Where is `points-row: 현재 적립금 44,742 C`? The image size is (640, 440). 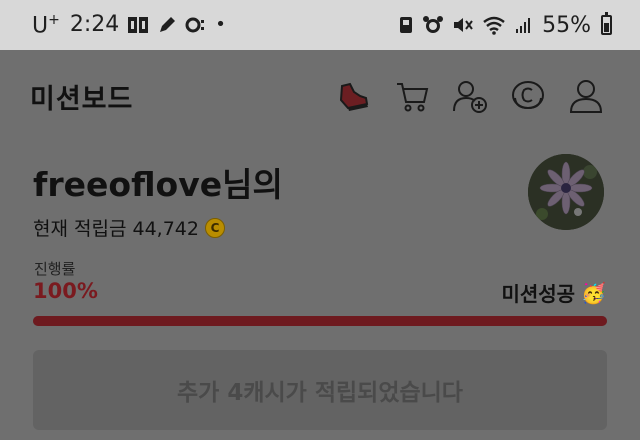 points-row: 현재 적립금 44,742 C is located at coordinates (158, 227).